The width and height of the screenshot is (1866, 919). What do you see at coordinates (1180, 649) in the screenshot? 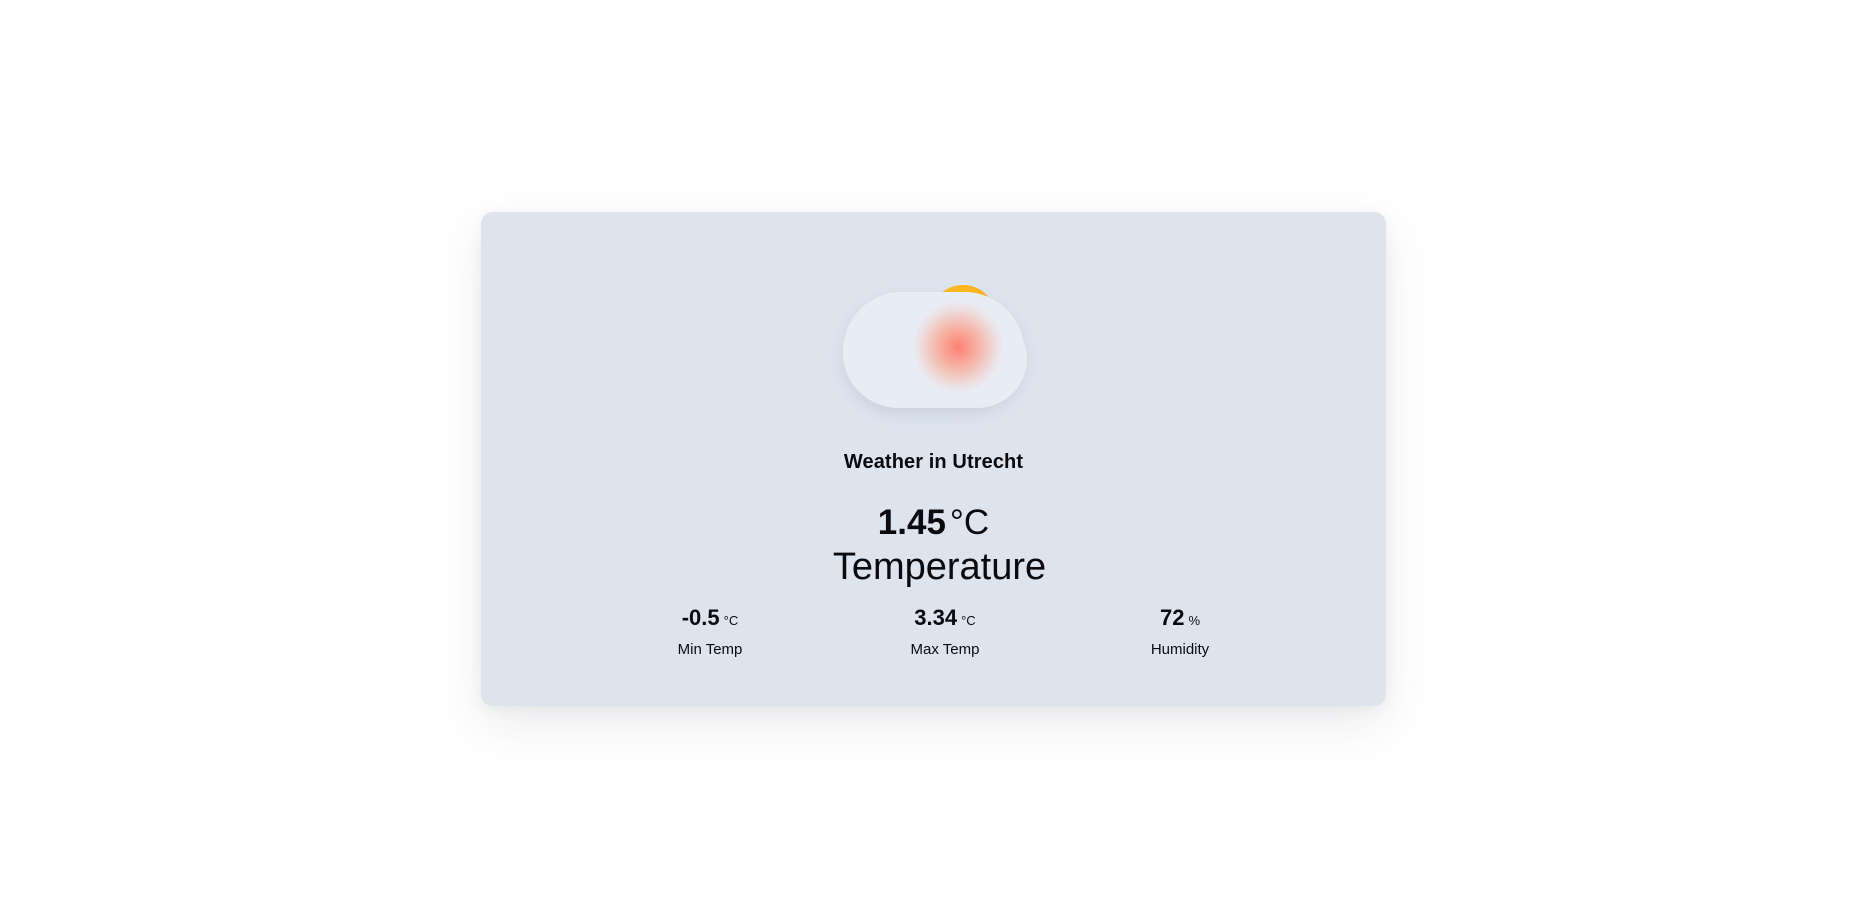
I see `humidity-label: Humidity` at bounding box center [1180, 649].